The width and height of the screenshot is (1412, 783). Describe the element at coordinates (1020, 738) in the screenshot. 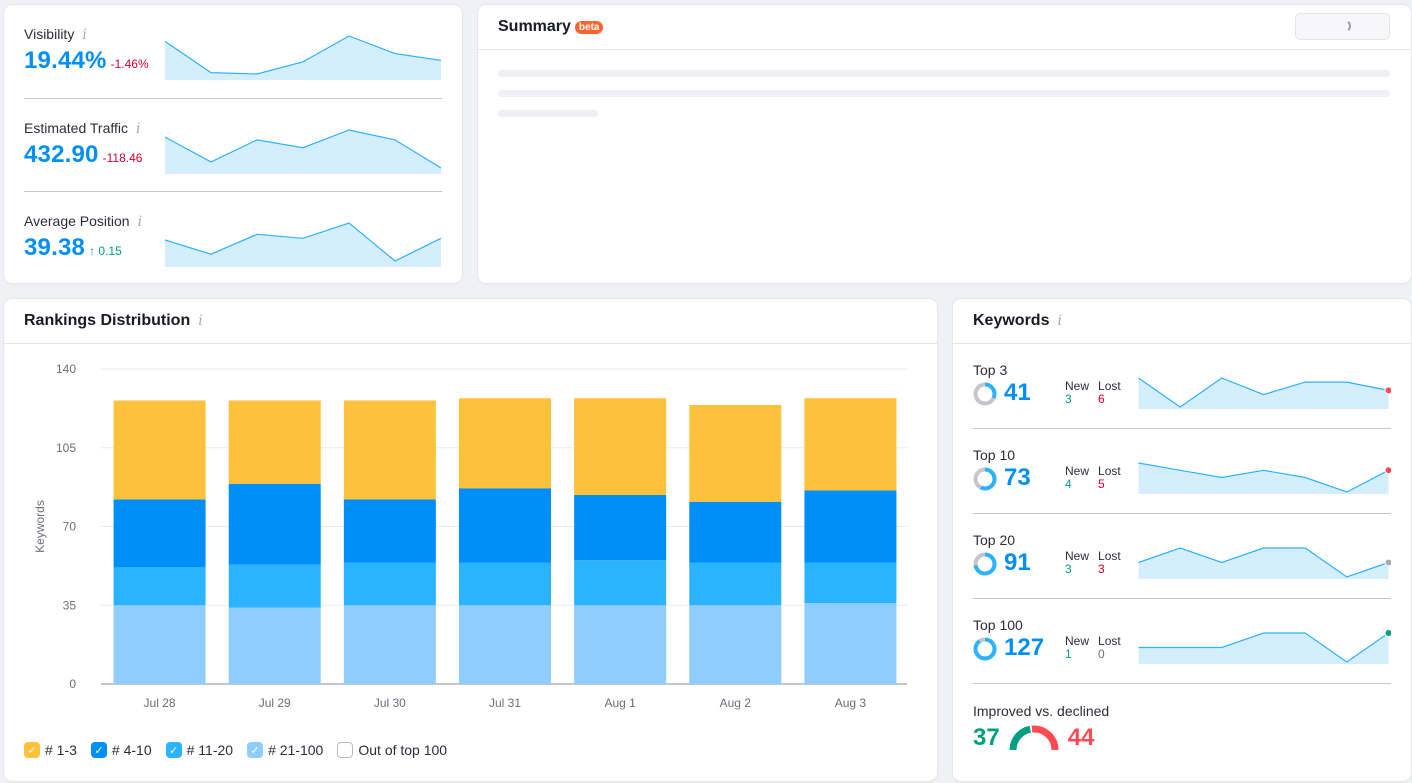

I see `gauge-improved-arc` at that location.